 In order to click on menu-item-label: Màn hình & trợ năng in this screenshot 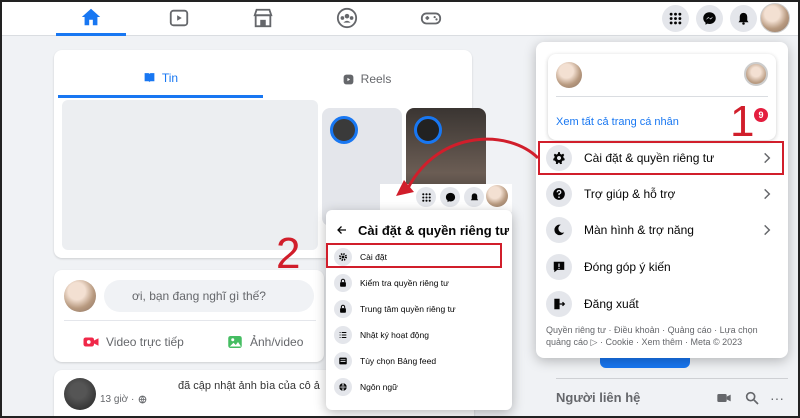, I will do `click(639, 230)`.